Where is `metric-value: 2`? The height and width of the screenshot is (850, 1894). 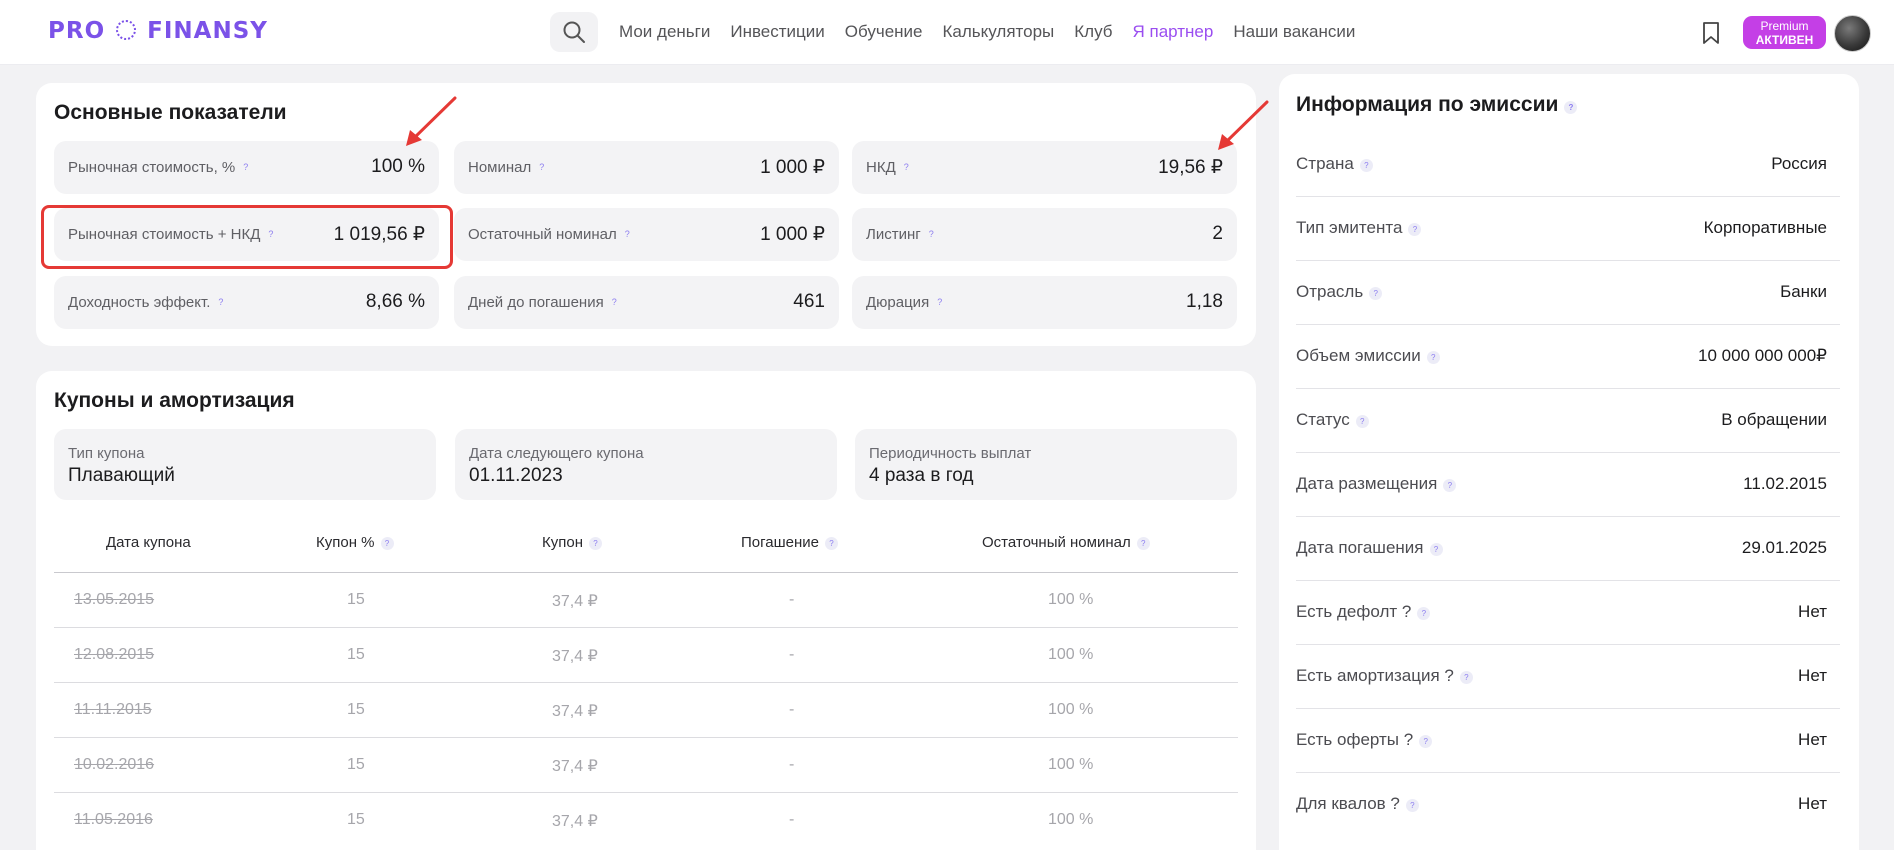 metric-value: 2 is located at coordinates (1217, 233).